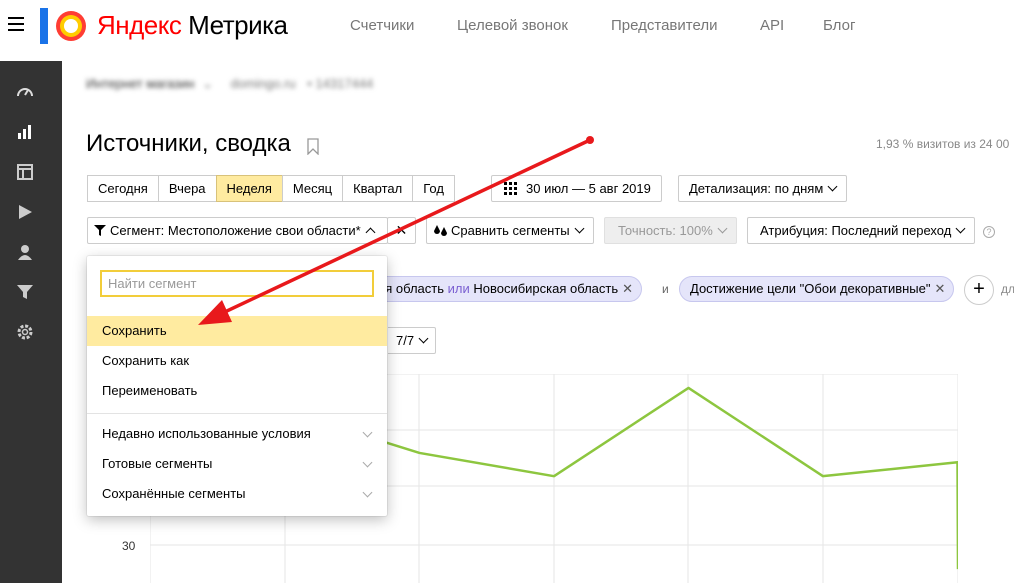  Describe the element at coordinates (139, 25) in the screenshot. I see `logo-yandex-text: Яндекс` at that location.